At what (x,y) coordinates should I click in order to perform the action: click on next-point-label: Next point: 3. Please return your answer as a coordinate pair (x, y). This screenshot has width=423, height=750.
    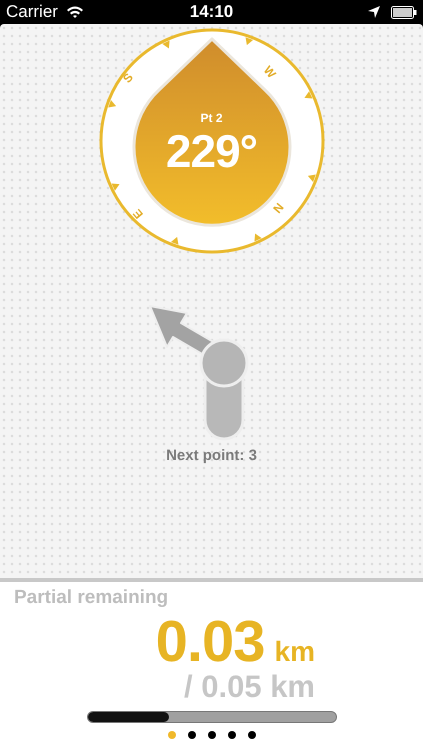
    Looking at the image, I should click on (211, 456).